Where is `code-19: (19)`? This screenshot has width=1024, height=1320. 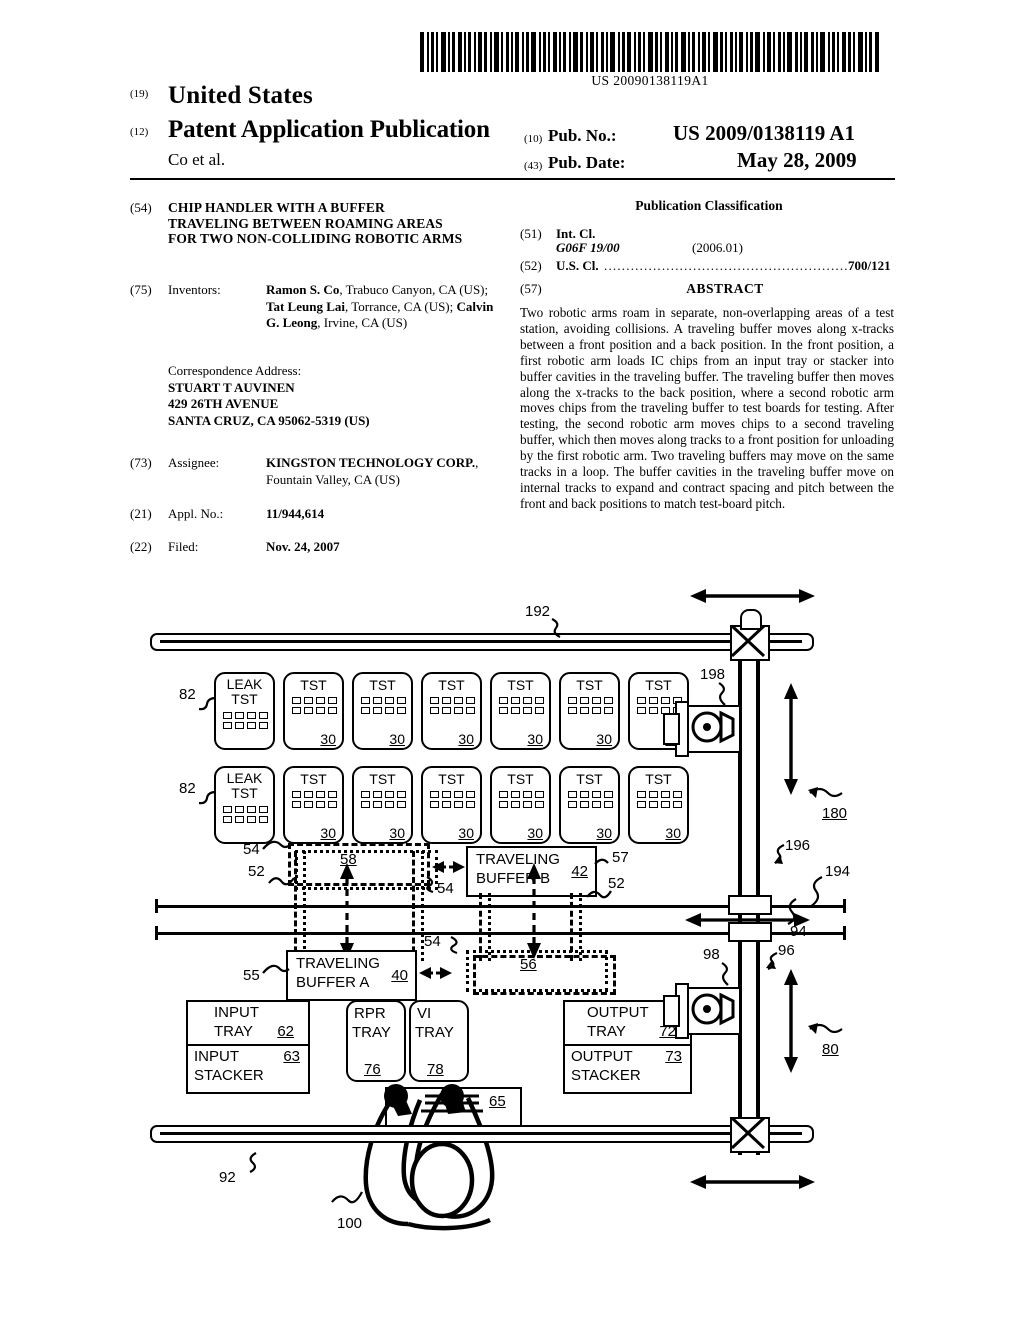
code-19: (19) is located at coordinates (139, 94).